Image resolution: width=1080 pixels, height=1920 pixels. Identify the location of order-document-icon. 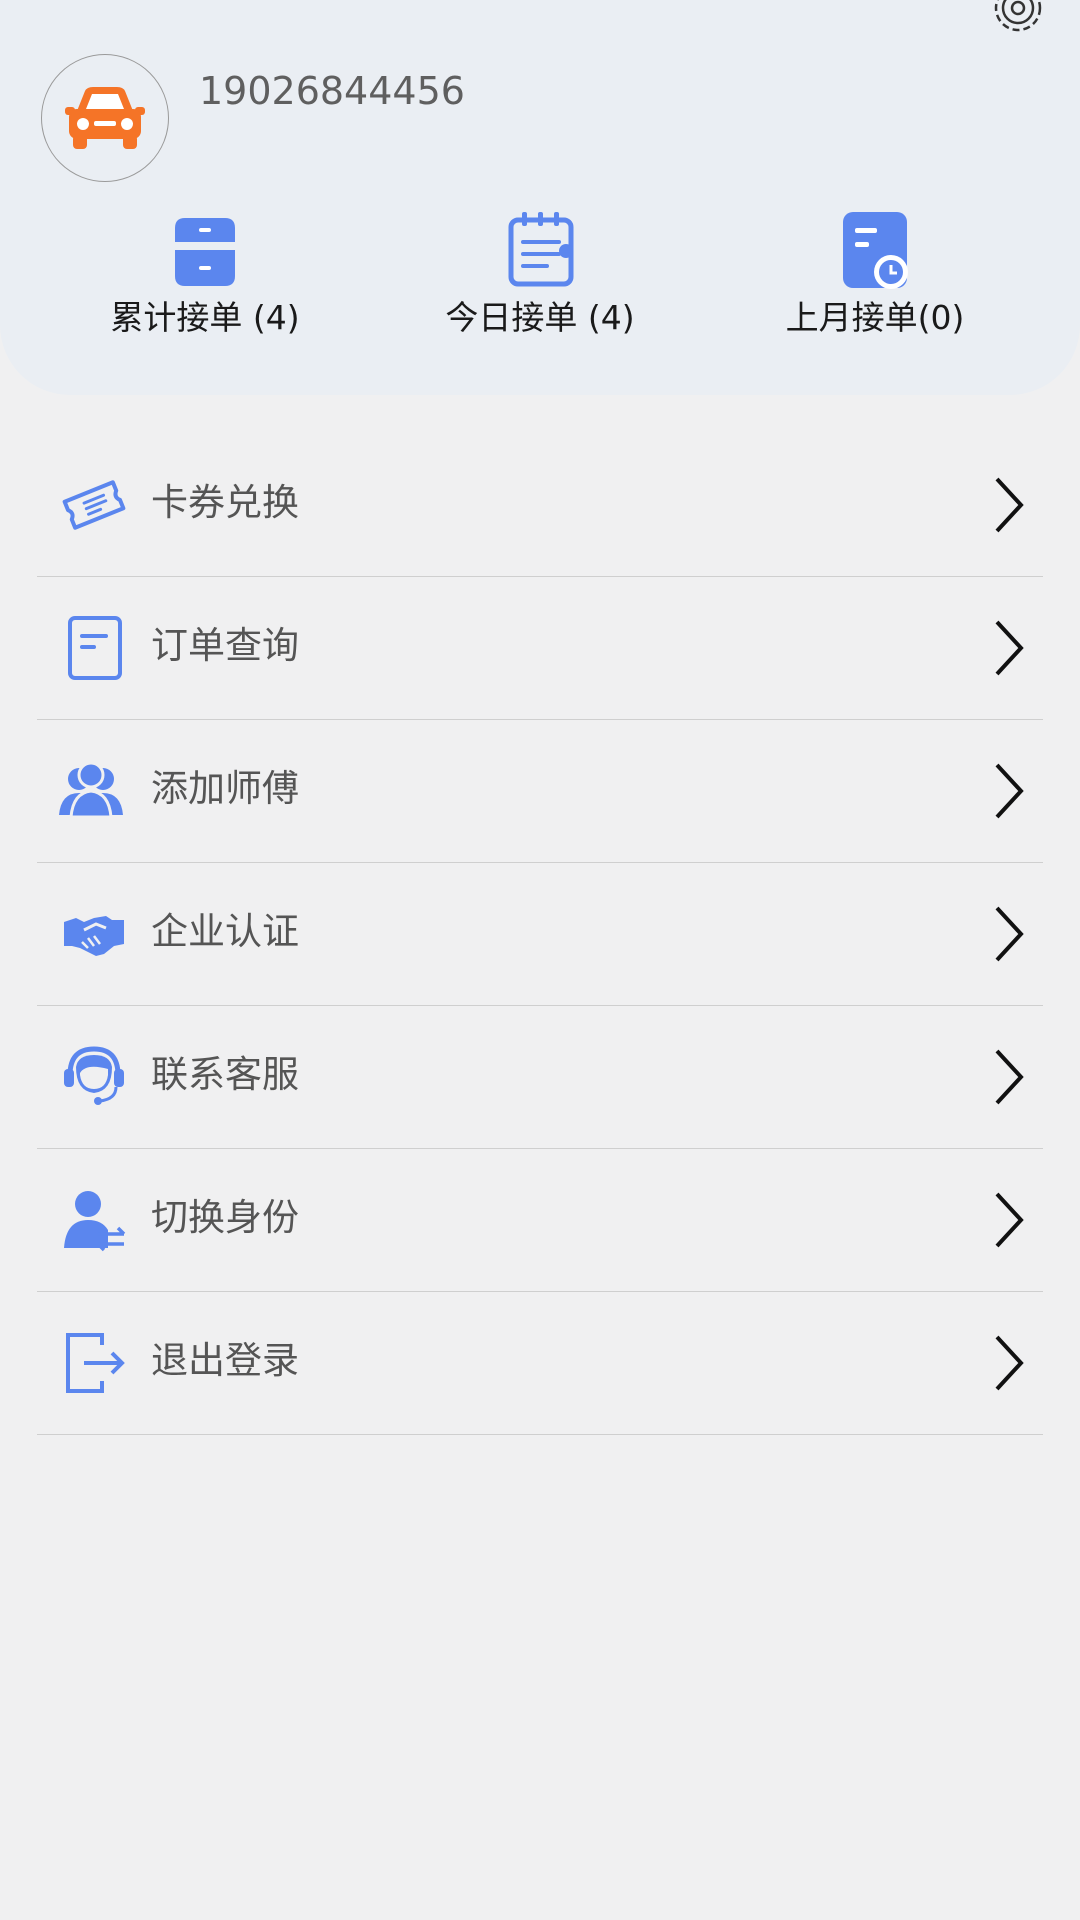
(95, 648).